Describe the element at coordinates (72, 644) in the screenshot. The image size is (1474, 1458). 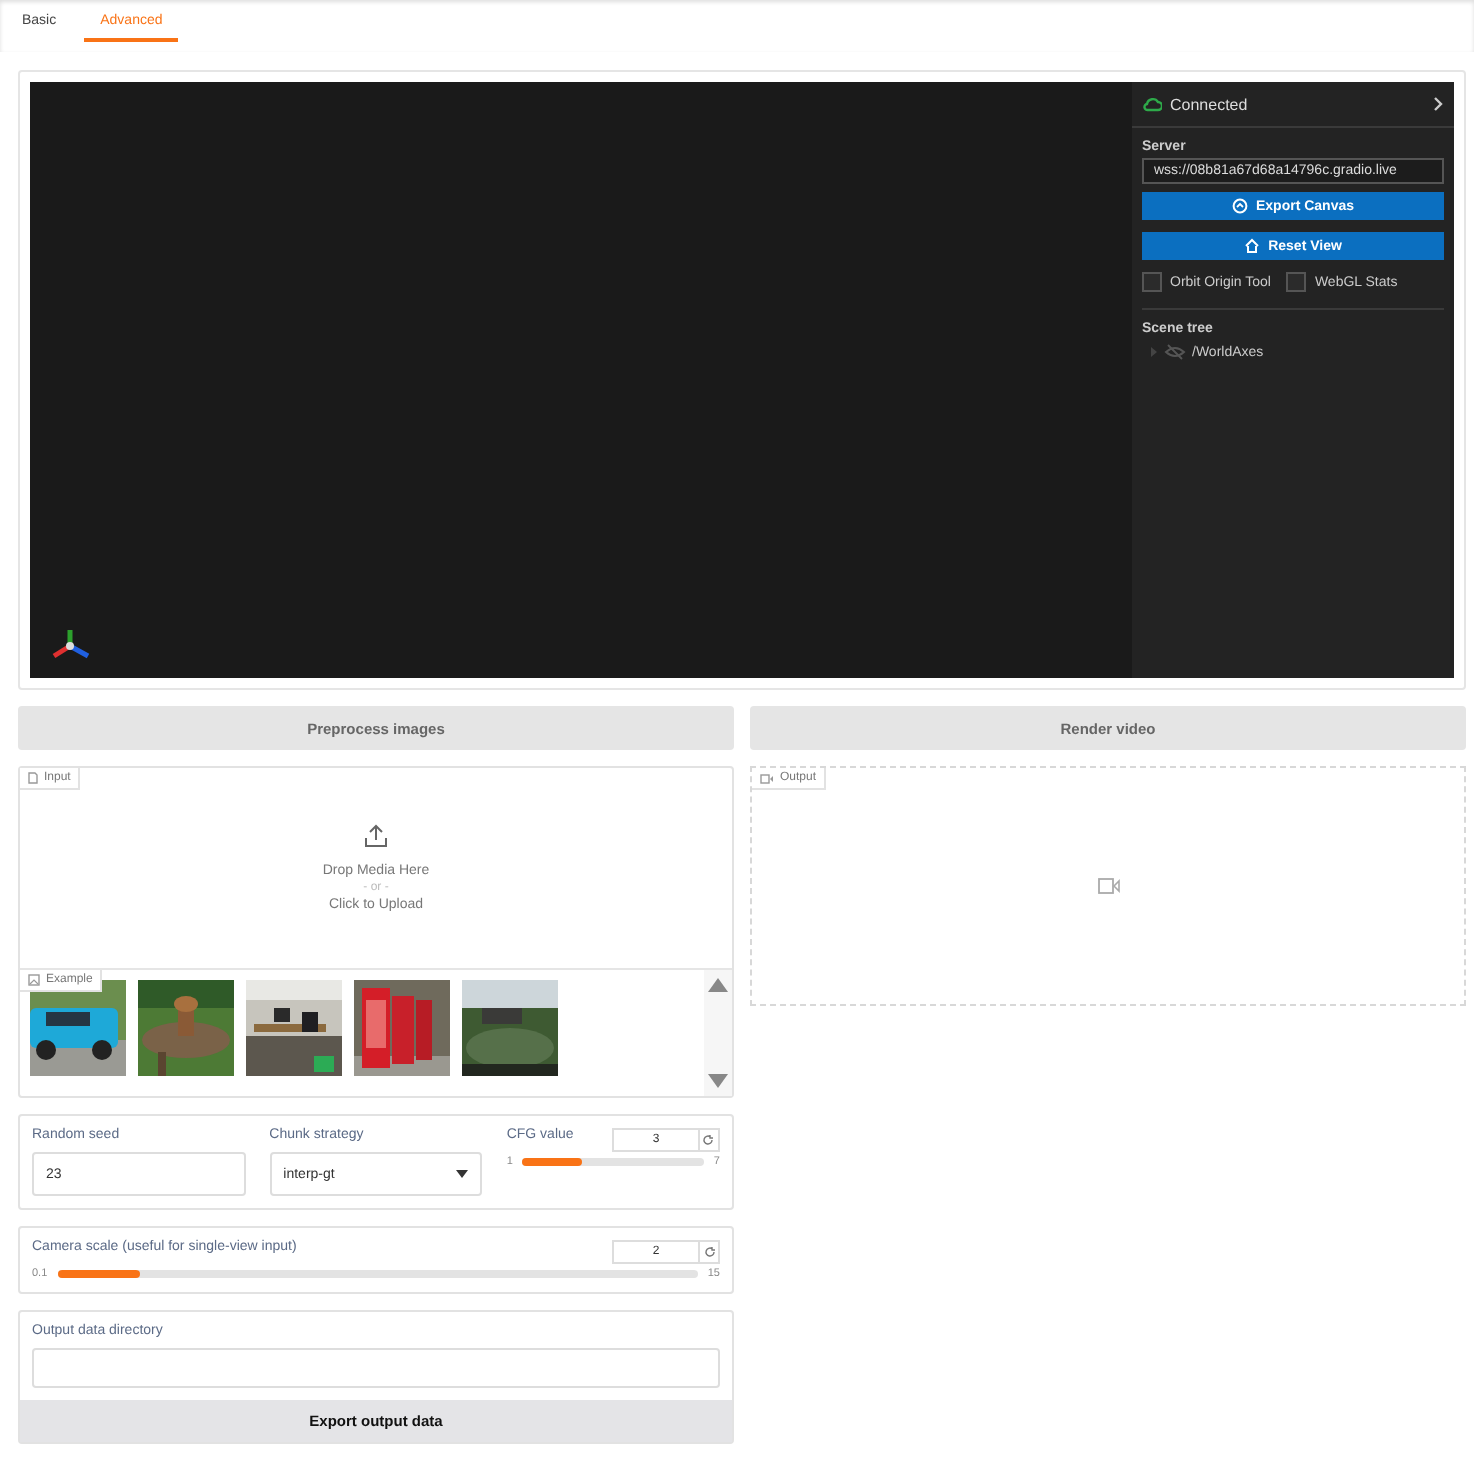
I see `axes-icon` at that location.